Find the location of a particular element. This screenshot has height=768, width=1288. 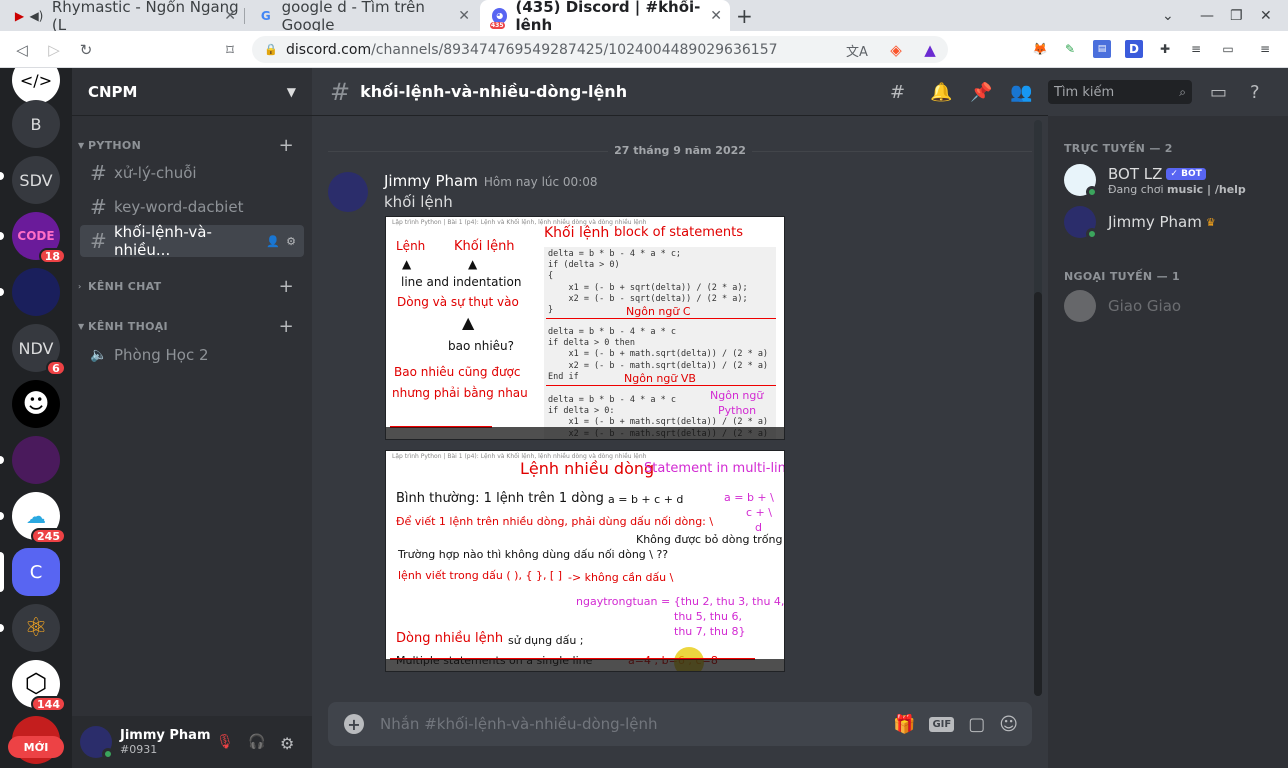

member-item: Jimmy Pham ♛ is located at coordinates (1140, 223).